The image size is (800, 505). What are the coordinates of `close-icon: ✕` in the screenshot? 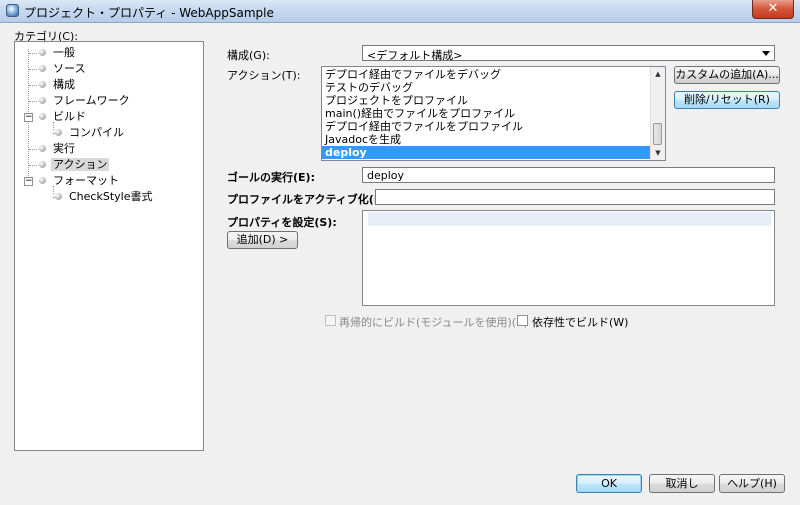 It's located at (773, 8).